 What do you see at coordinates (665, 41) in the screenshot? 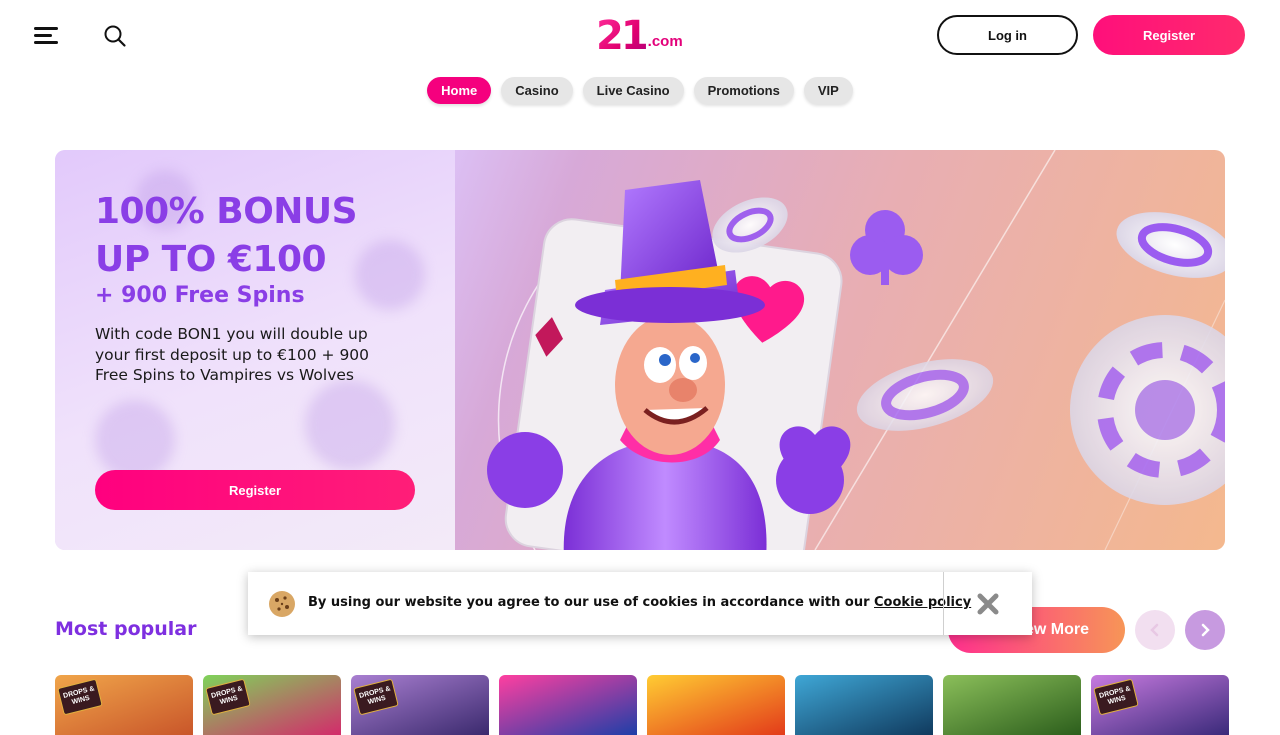
I see `logo-tld: .com` at bounding box center [665, 41].